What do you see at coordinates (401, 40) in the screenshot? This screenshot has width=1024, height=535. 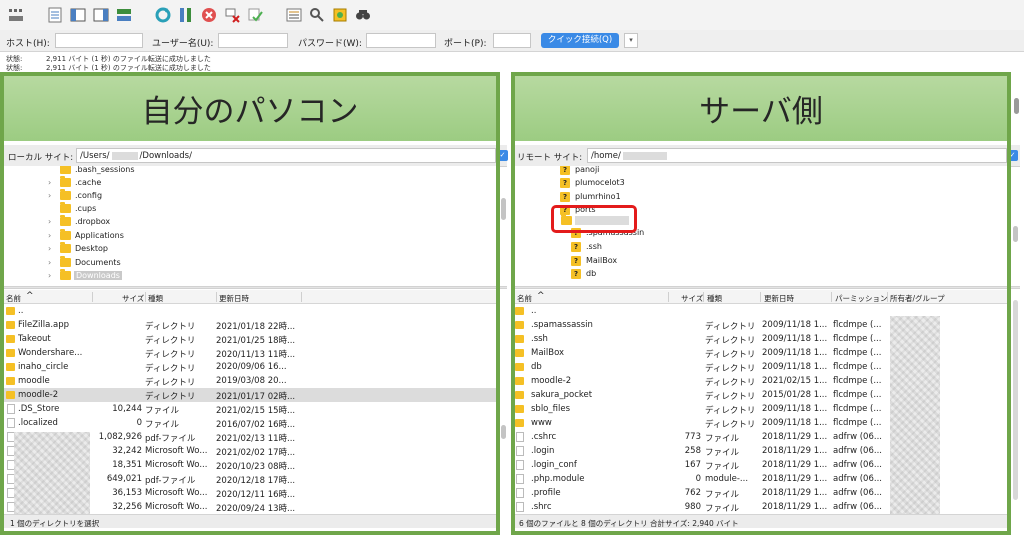 I see `password-input` at bounding box center [401, 40].